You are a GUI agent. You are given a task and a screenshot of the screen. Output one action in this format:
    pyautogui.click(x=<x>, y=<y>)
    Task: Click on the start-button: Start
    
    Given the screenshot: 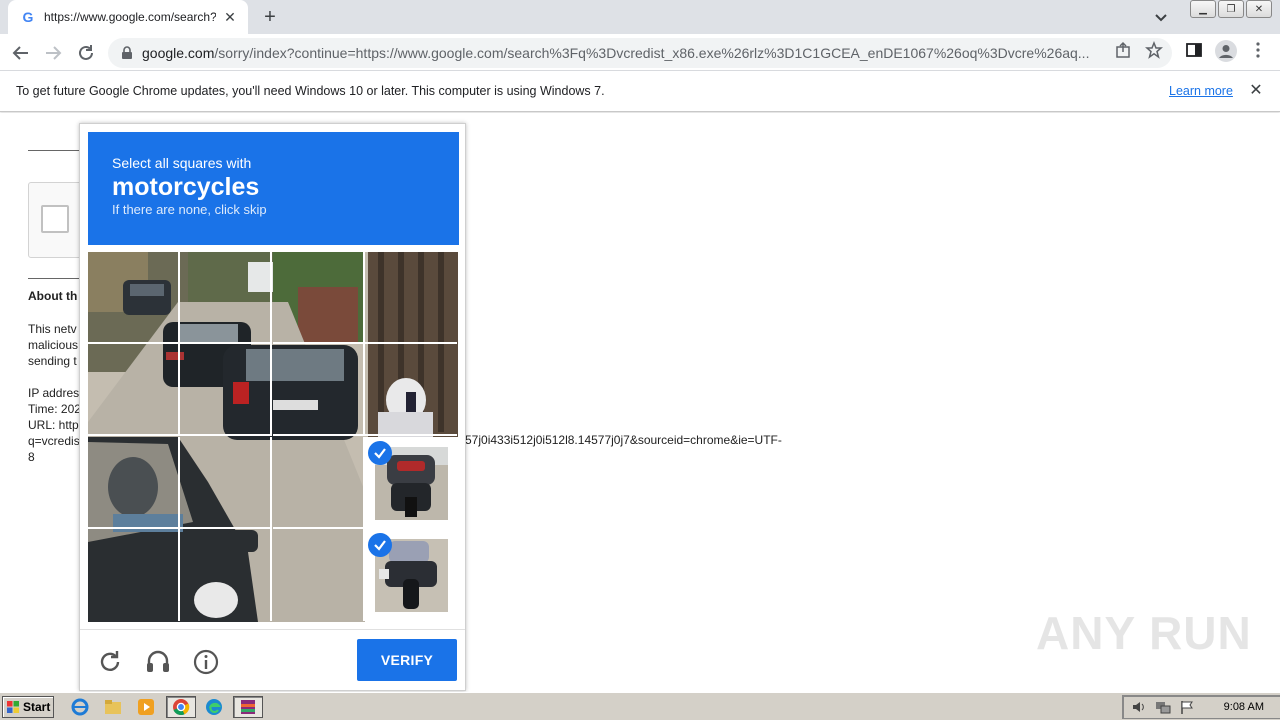 What is the action you would take?
    pyautogui.click(x=28, y=707)
    